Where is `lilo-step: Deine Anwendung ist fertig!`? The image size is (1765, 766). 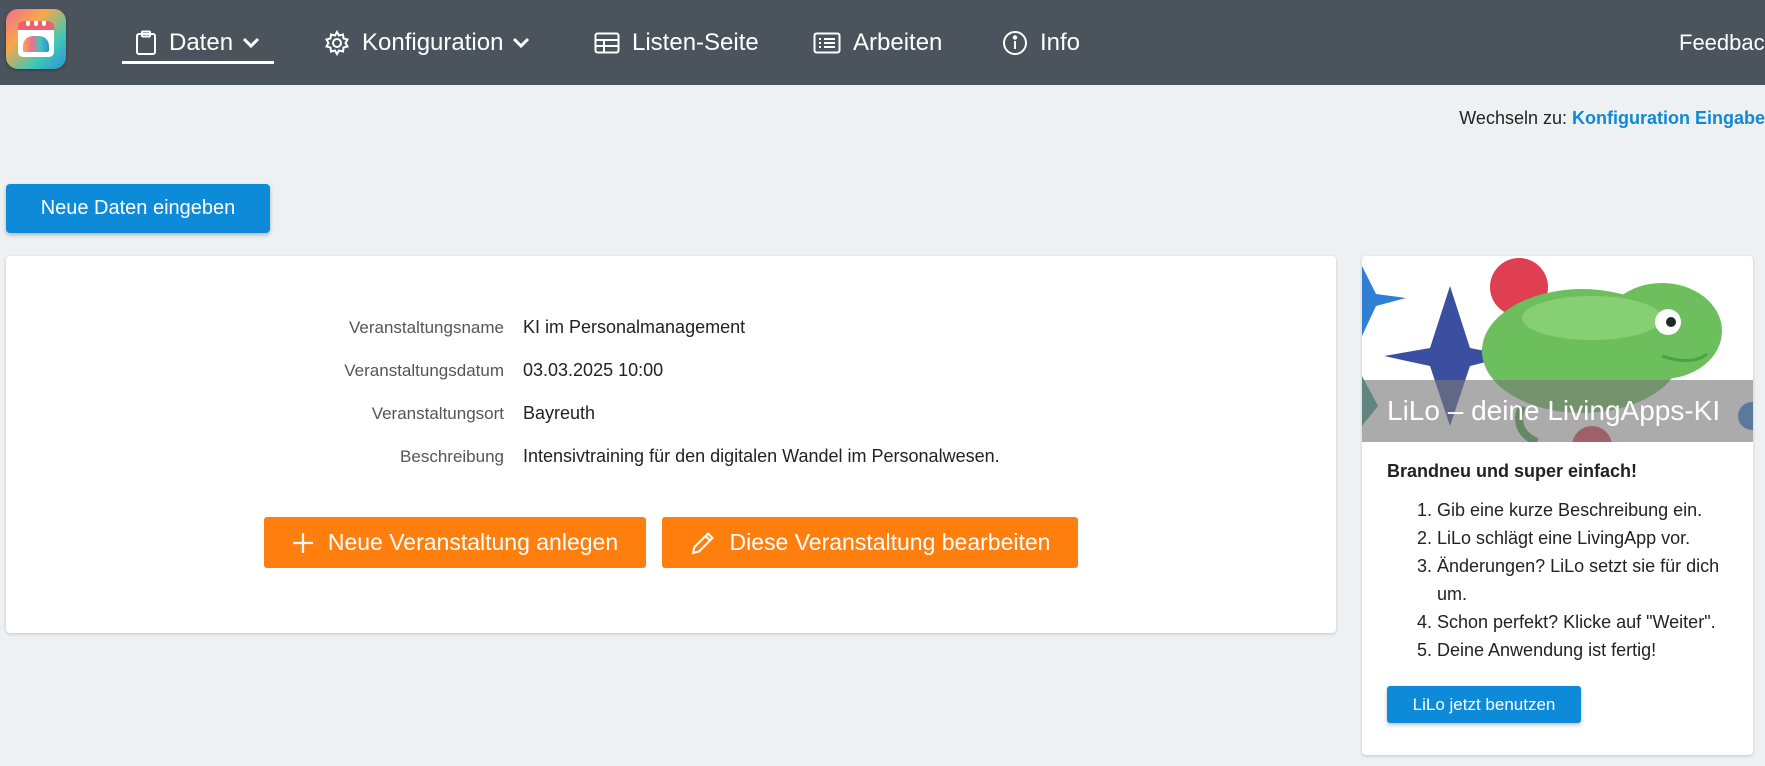
lilo-step: Deine Anwendung ist fertig! is located at coordinates (1587, 650).